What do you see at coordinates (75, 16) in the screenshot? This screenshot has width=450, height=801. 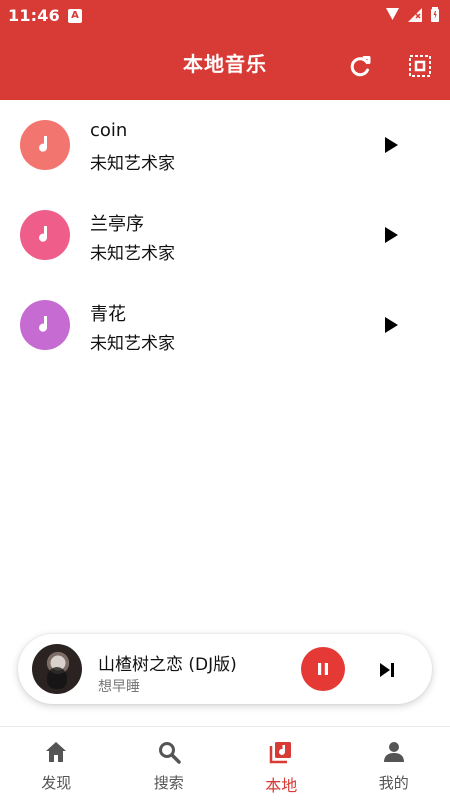 I see `status-badge: A` at bounding box center [75, 16].